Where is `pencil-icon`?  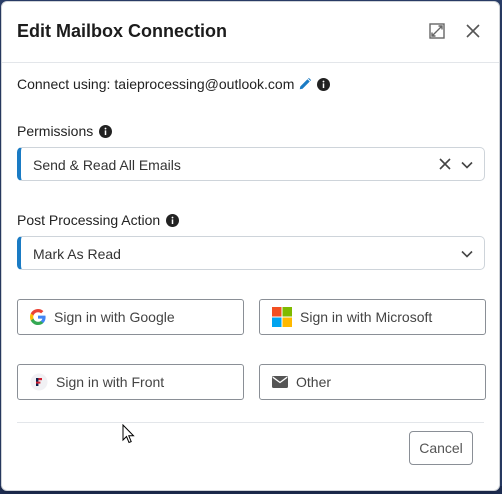 pencil-icon is located at coordinates (305, 84).